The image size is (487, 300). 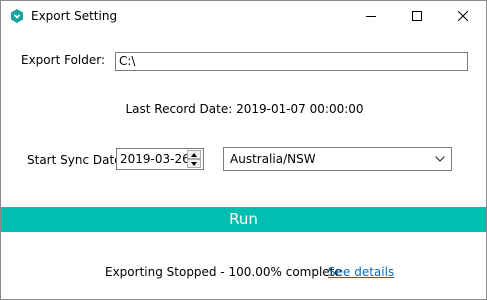 I want to click on timezone-value: Australia/NSW, so click(x=273, y=159).